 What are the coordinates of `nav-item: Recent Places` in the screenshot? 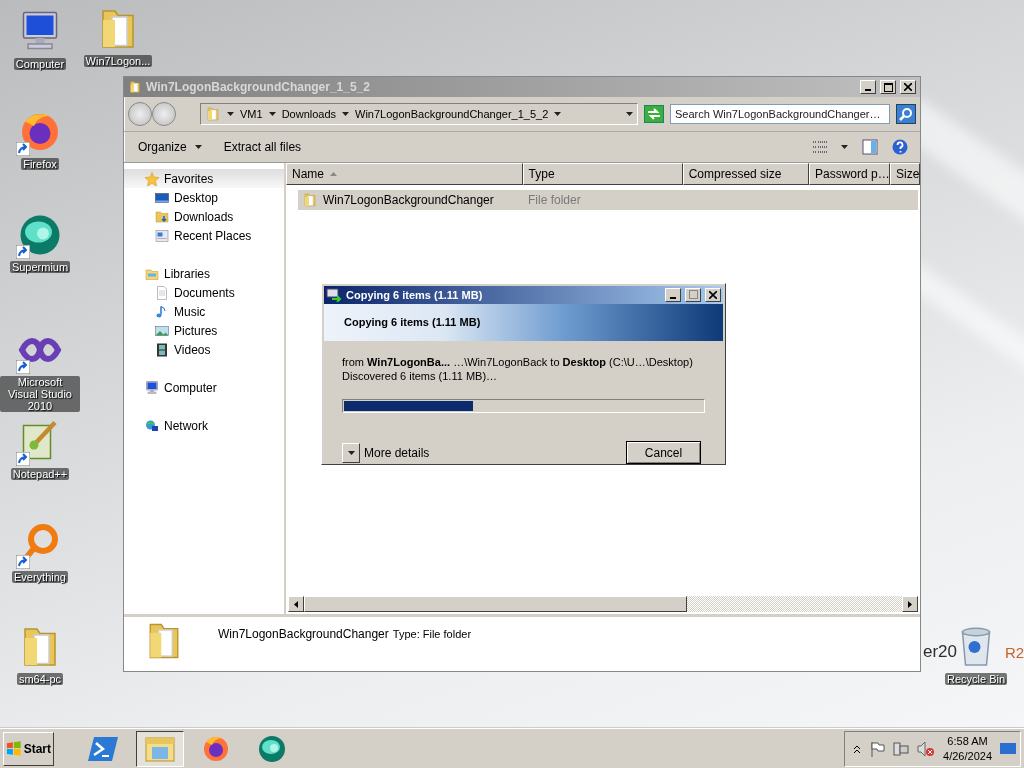 It's located at (204, 235).